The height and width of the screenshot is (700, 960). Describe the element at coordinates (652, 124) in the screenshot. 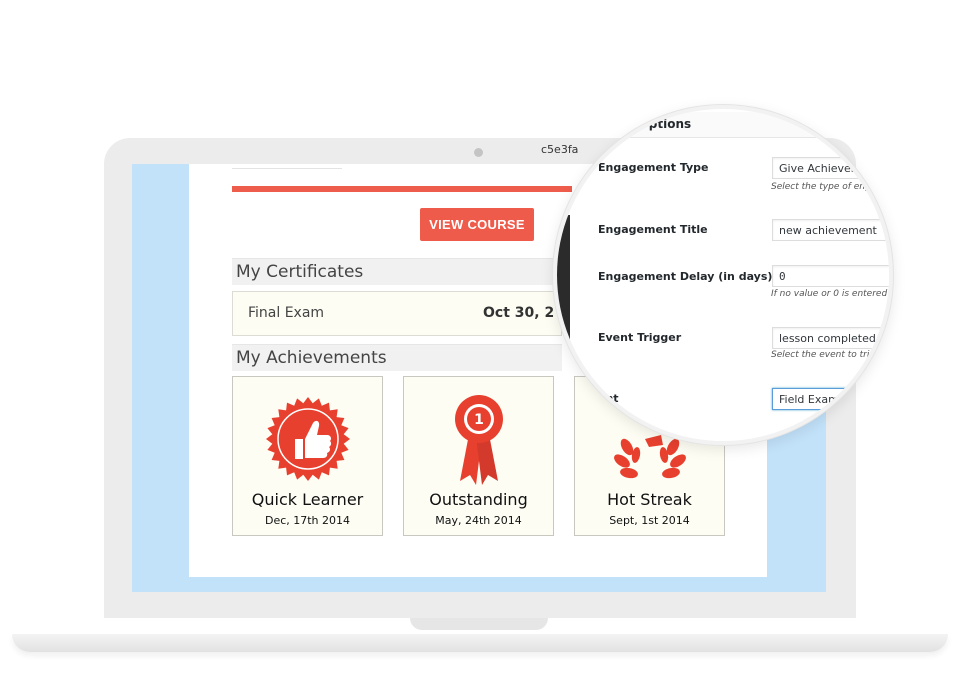

I see `engagement-options-heading: ent Options` at that location.